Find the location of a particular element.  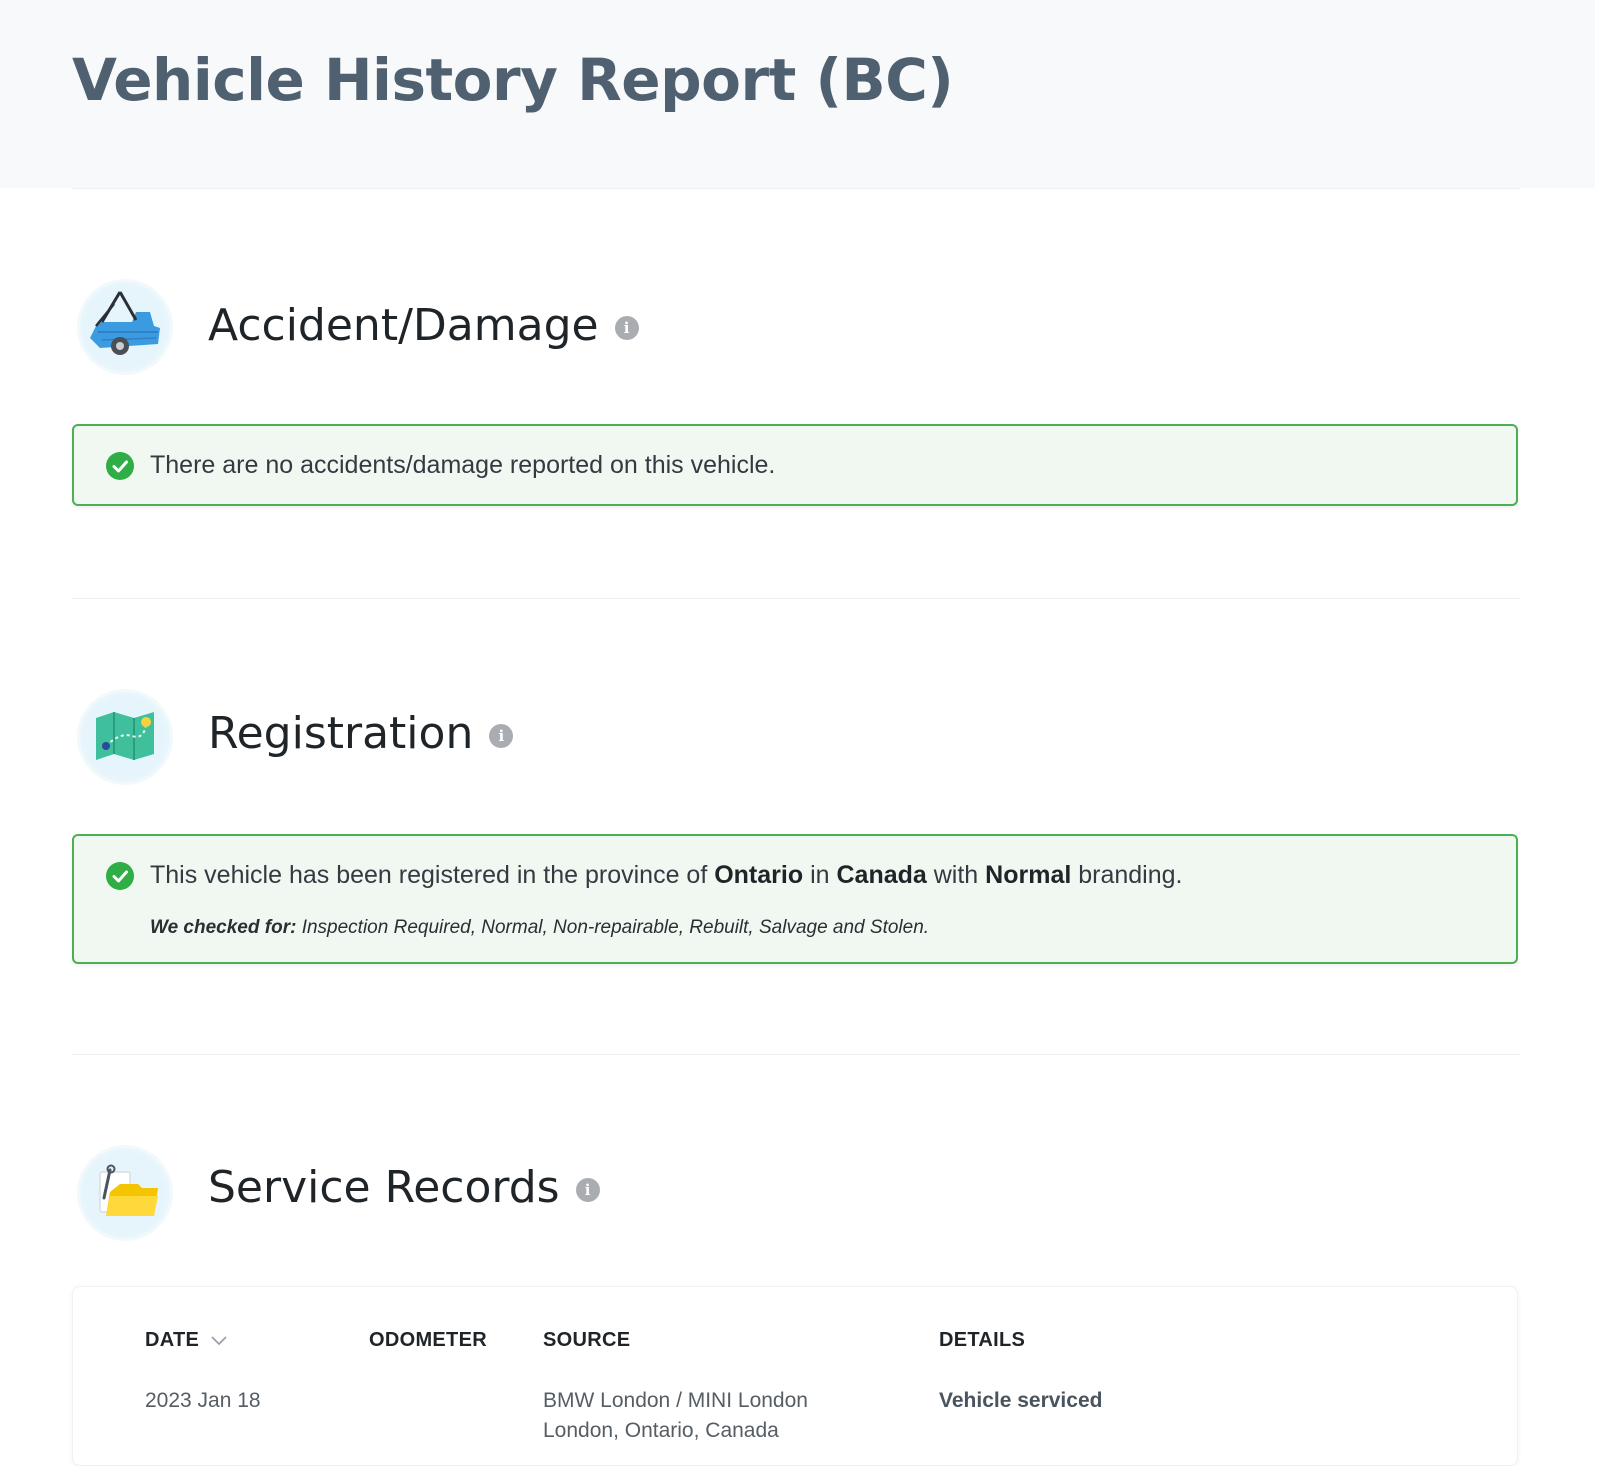

column-header-source: SOURCE is located at coordinates (587, 1340).